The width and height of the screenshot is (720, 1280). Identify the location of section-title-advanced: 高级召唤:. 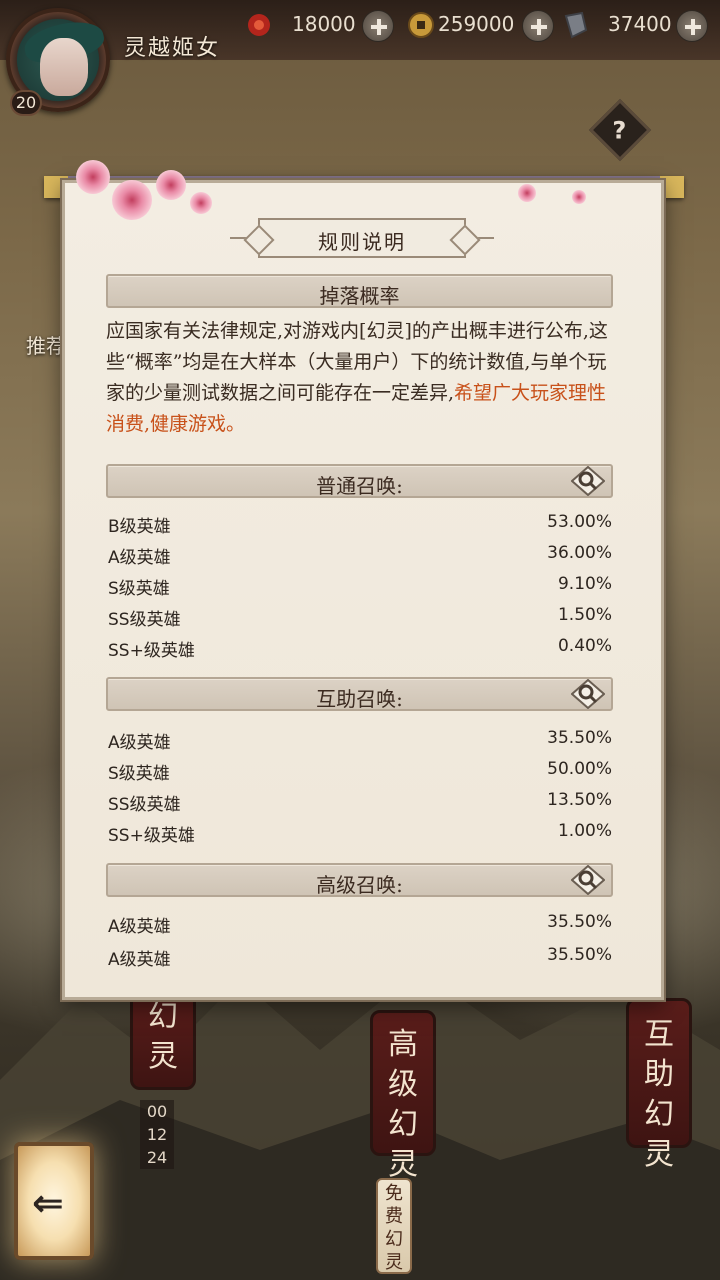
(359, 885).